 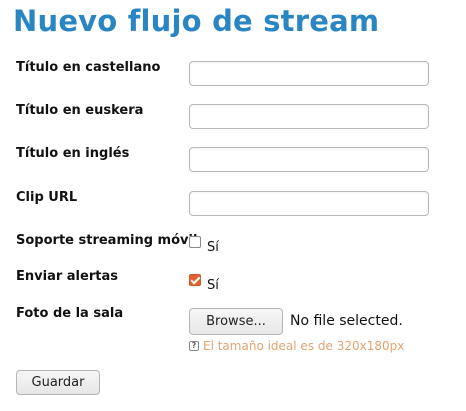 What do you see at coordinates (213, 247) in the screenshot?
I see `soporte-streaming-option: Sí` at bounding box center [213, 247].